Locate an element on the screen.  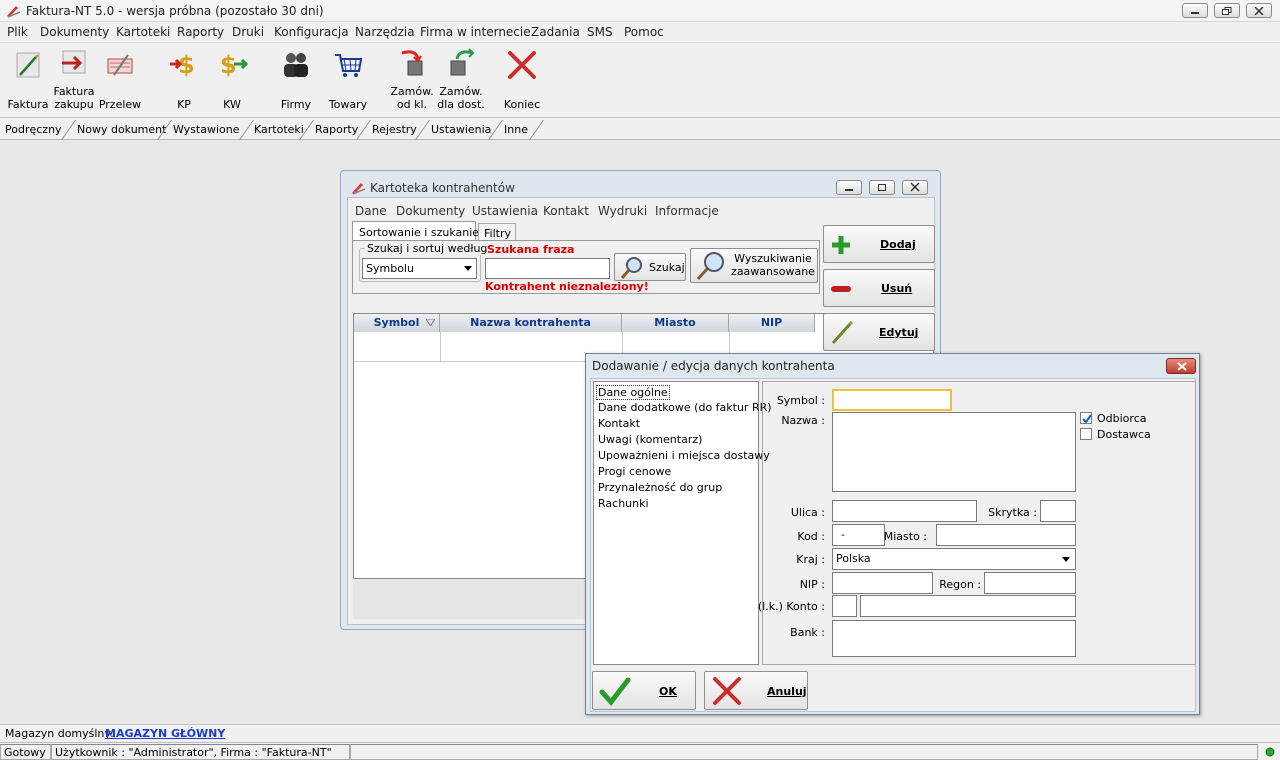
kartoteka-close-button is located at coordinates (915, 187).